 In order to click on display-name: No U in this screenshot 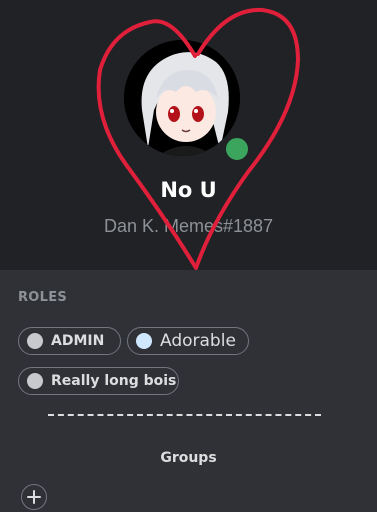, I will do `click(188, 190)`.